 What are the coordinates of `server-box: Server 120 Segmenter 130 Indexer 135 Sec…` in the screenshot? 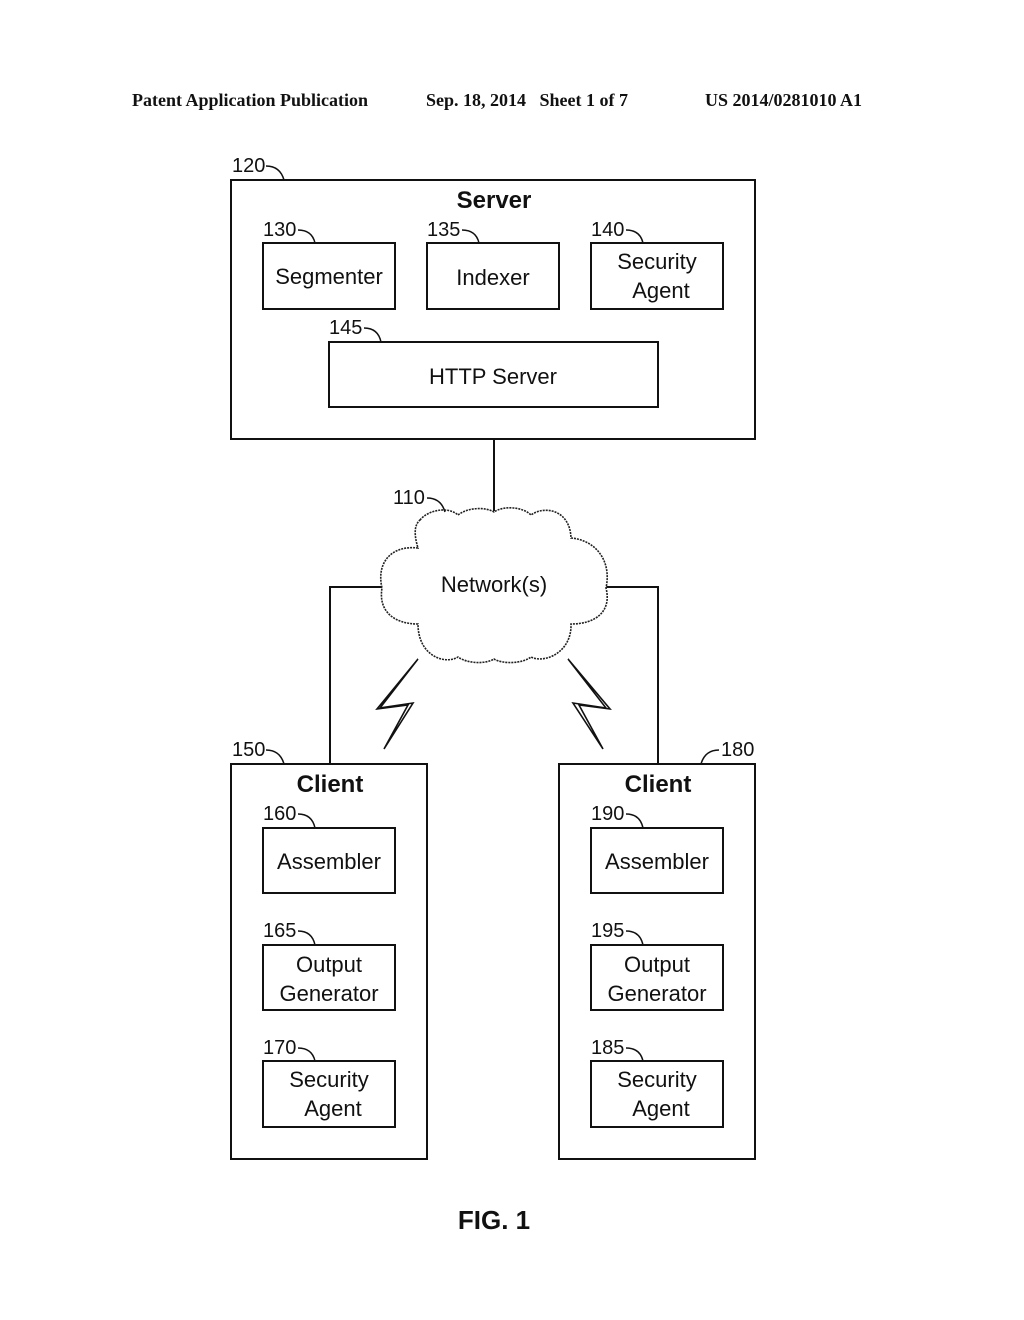 It's located at (493, 297).